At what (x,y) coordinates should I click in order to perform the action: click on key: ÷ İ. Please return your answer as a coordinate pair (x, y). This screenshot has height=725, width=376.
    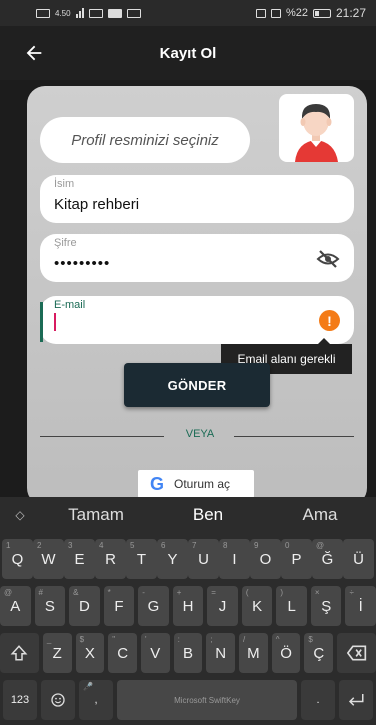
    Looking at the image, I should click on (360, 606).